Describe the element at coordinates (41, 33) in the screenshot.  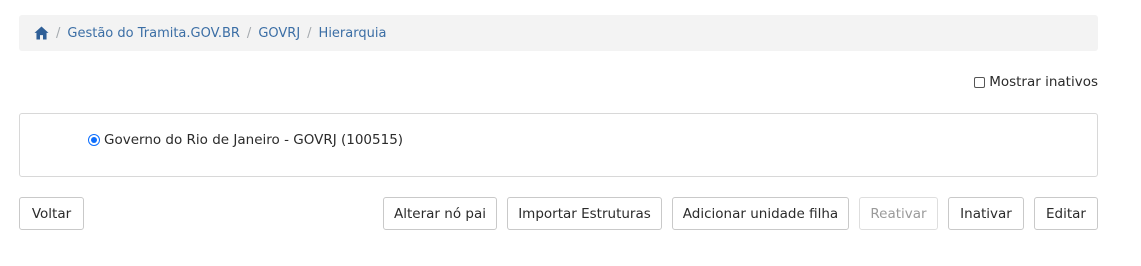
I see `home-icon` at that location.